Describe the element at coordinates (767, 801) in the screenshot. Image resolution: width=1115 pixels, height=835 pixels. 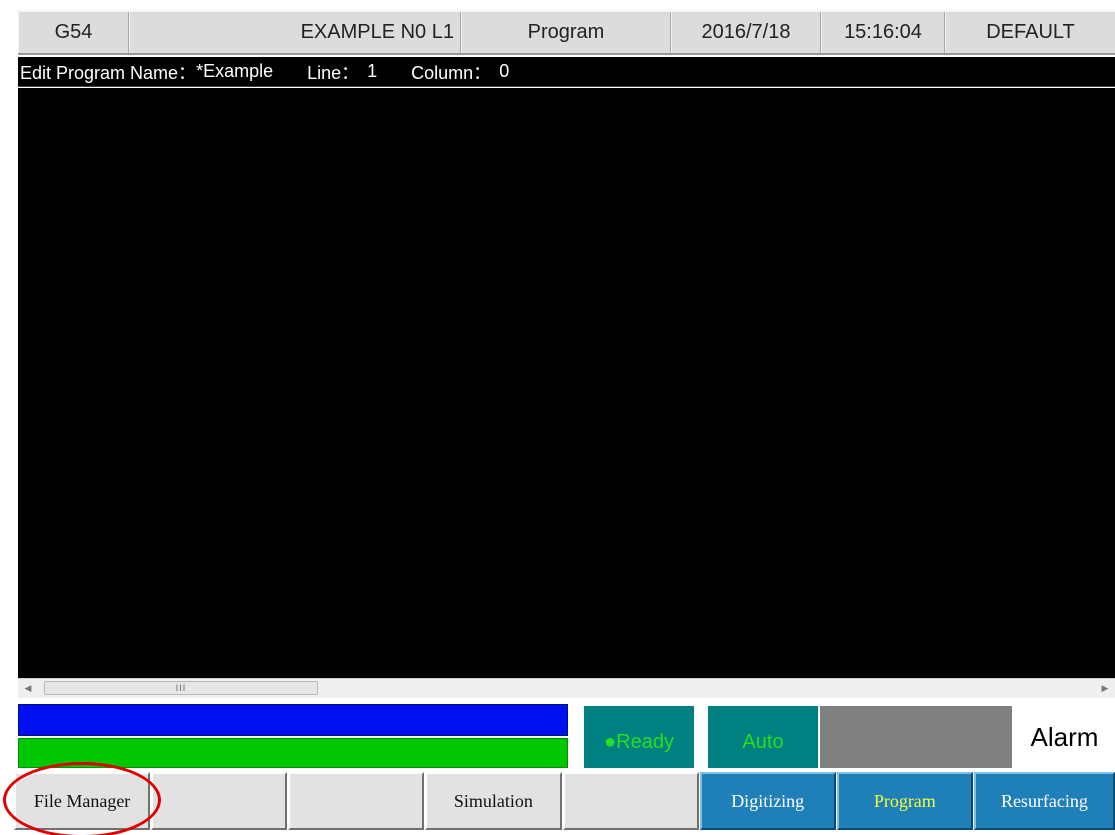
I see `digitizing-button: Digitizing` at that location.